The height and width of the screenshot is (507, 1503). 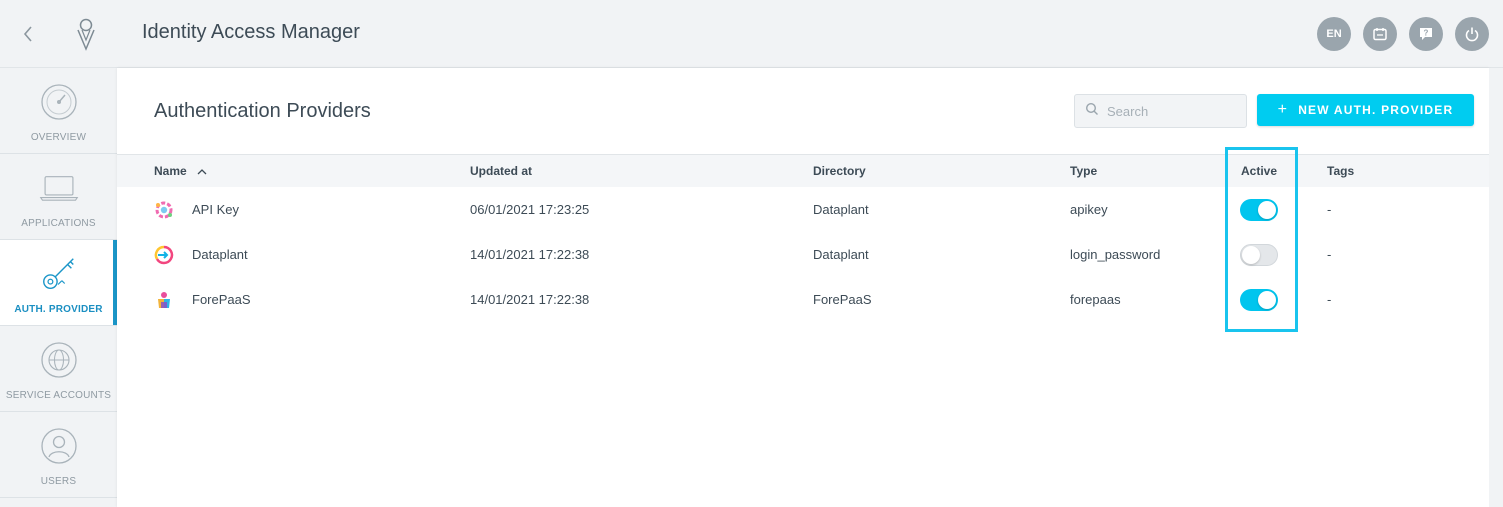 What do you see at coordinates (58, 137) in the screenshot?
I see `sidebar-item-label: OVERVIEW` at bounding box center [58, 137].